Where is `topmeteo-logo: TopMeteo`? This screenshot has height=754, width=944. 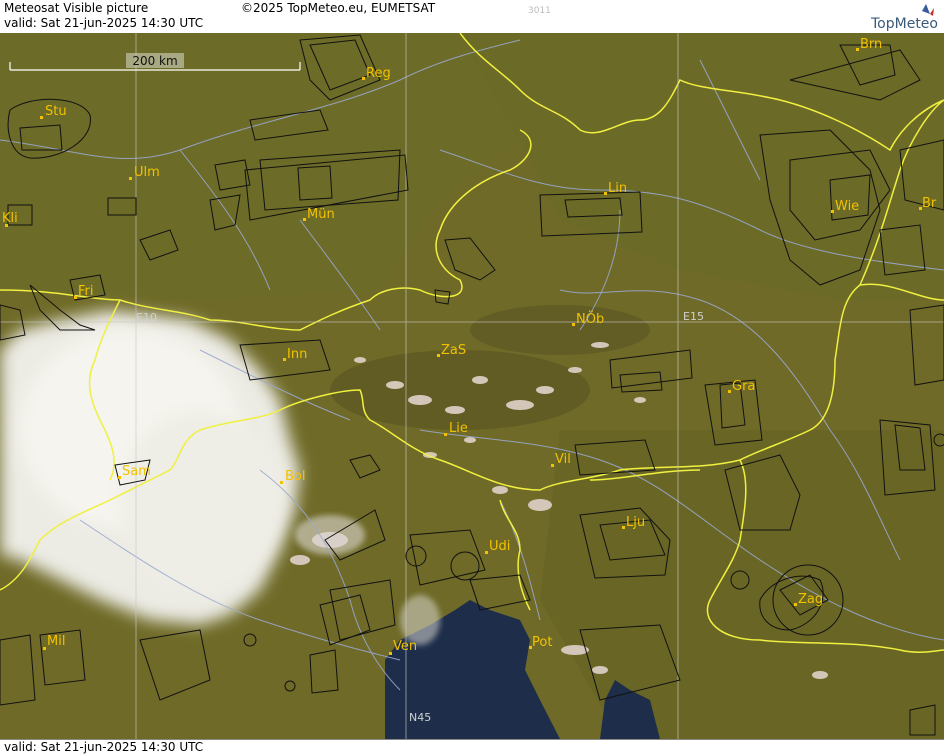 topmeteo-logo: TopMeteo is located at coordinates (888, 17).